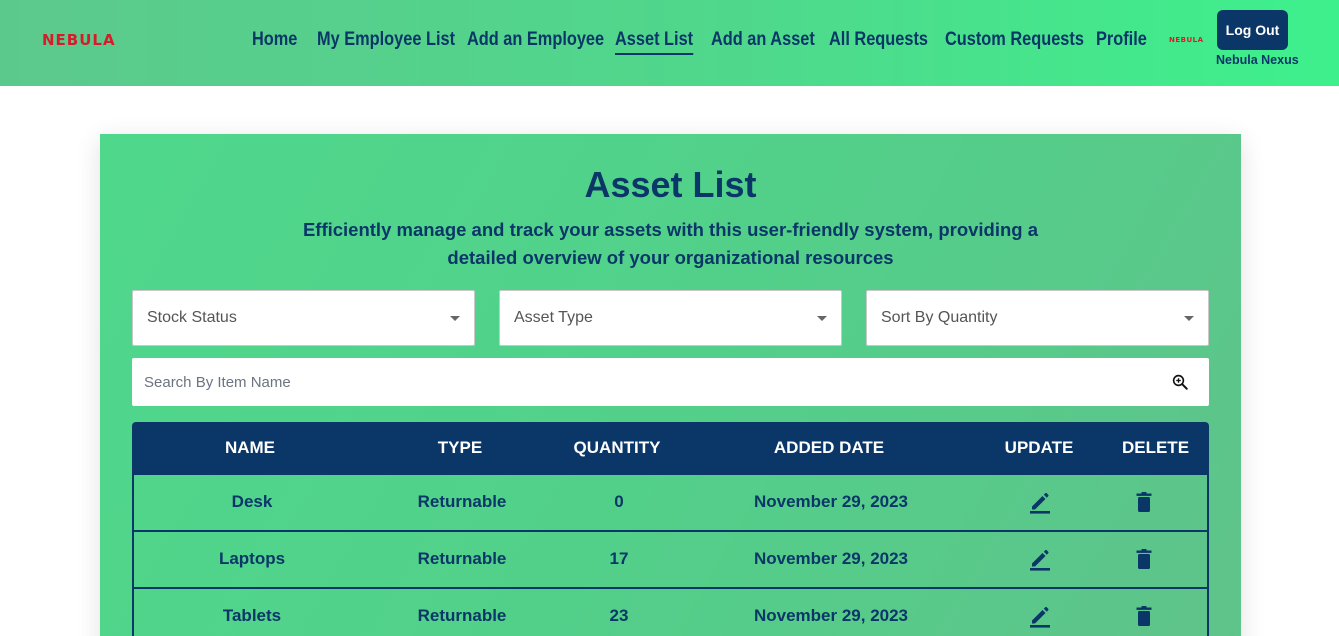 This screenshot has height=636, width=1339. What do you see at coordinates (619, 558) in the screenshot?
I see `cell-quantity: 17` at bounding box center [619, 558].